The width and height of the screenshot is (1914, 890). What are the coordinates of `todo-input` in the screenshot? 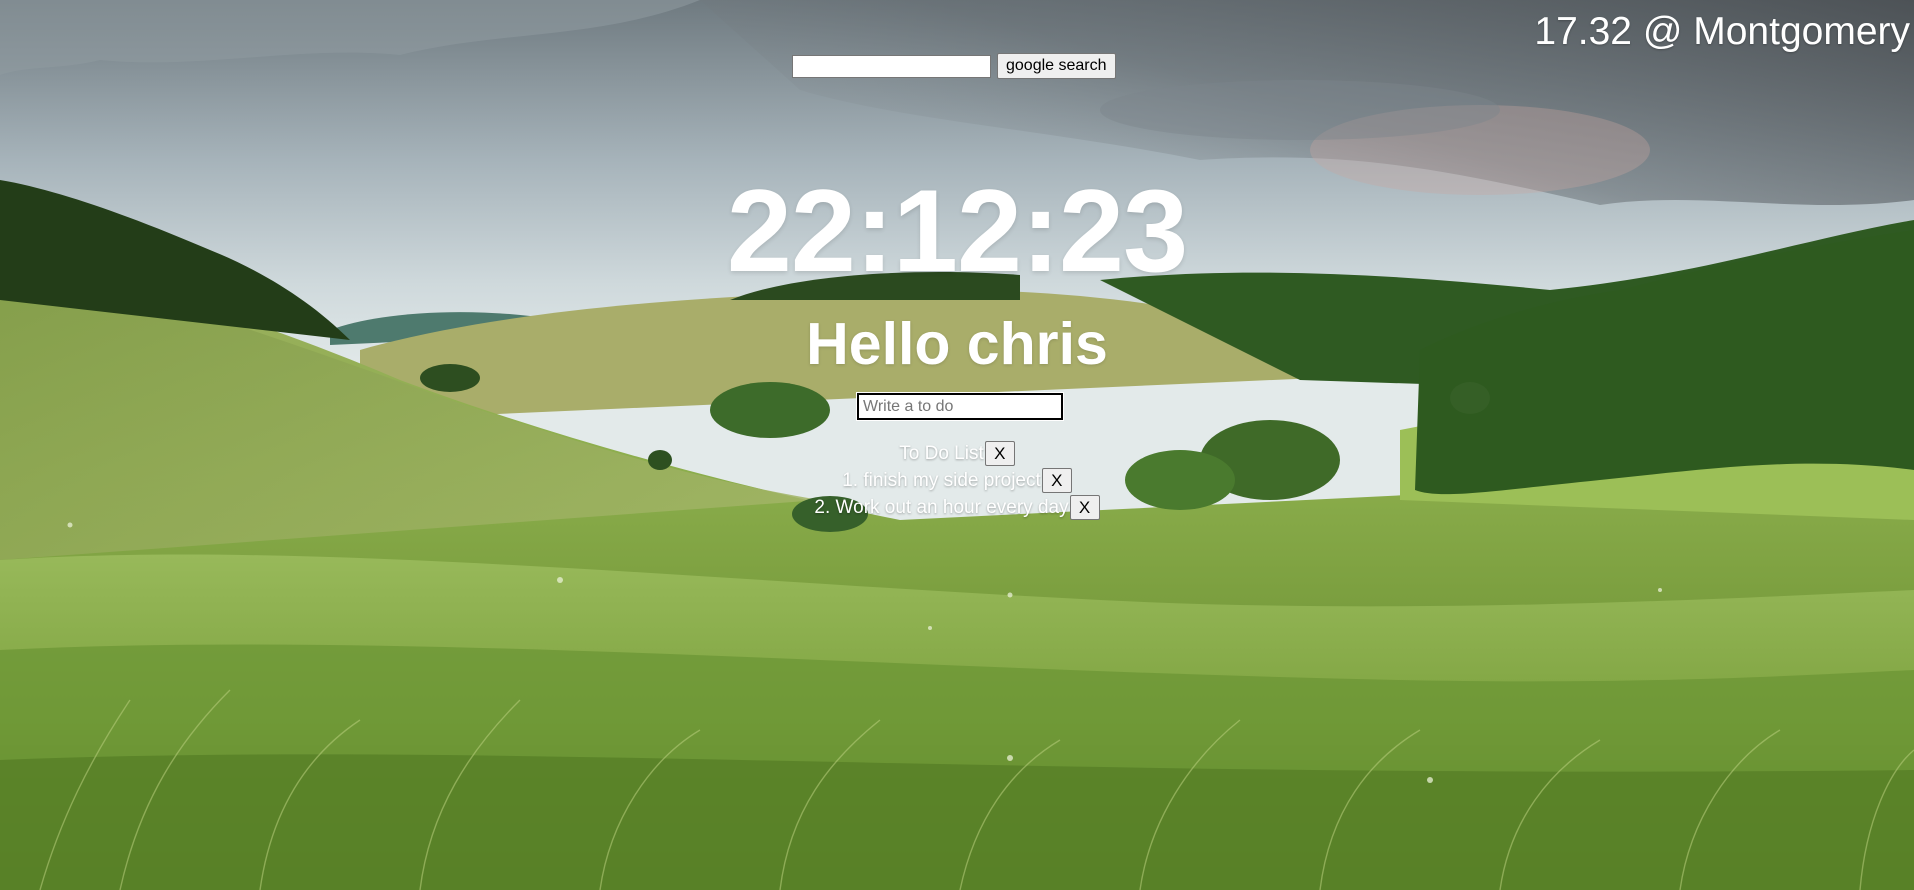 It's located at (960, 406).